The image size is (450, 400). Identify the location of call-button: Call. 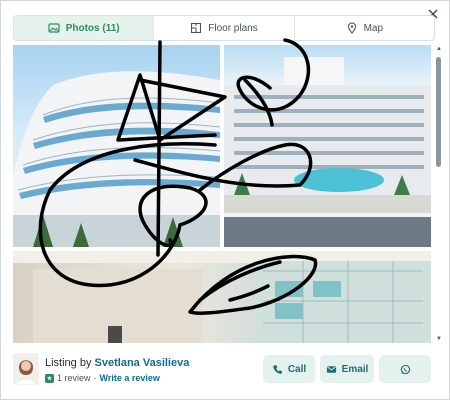
(289, 369).